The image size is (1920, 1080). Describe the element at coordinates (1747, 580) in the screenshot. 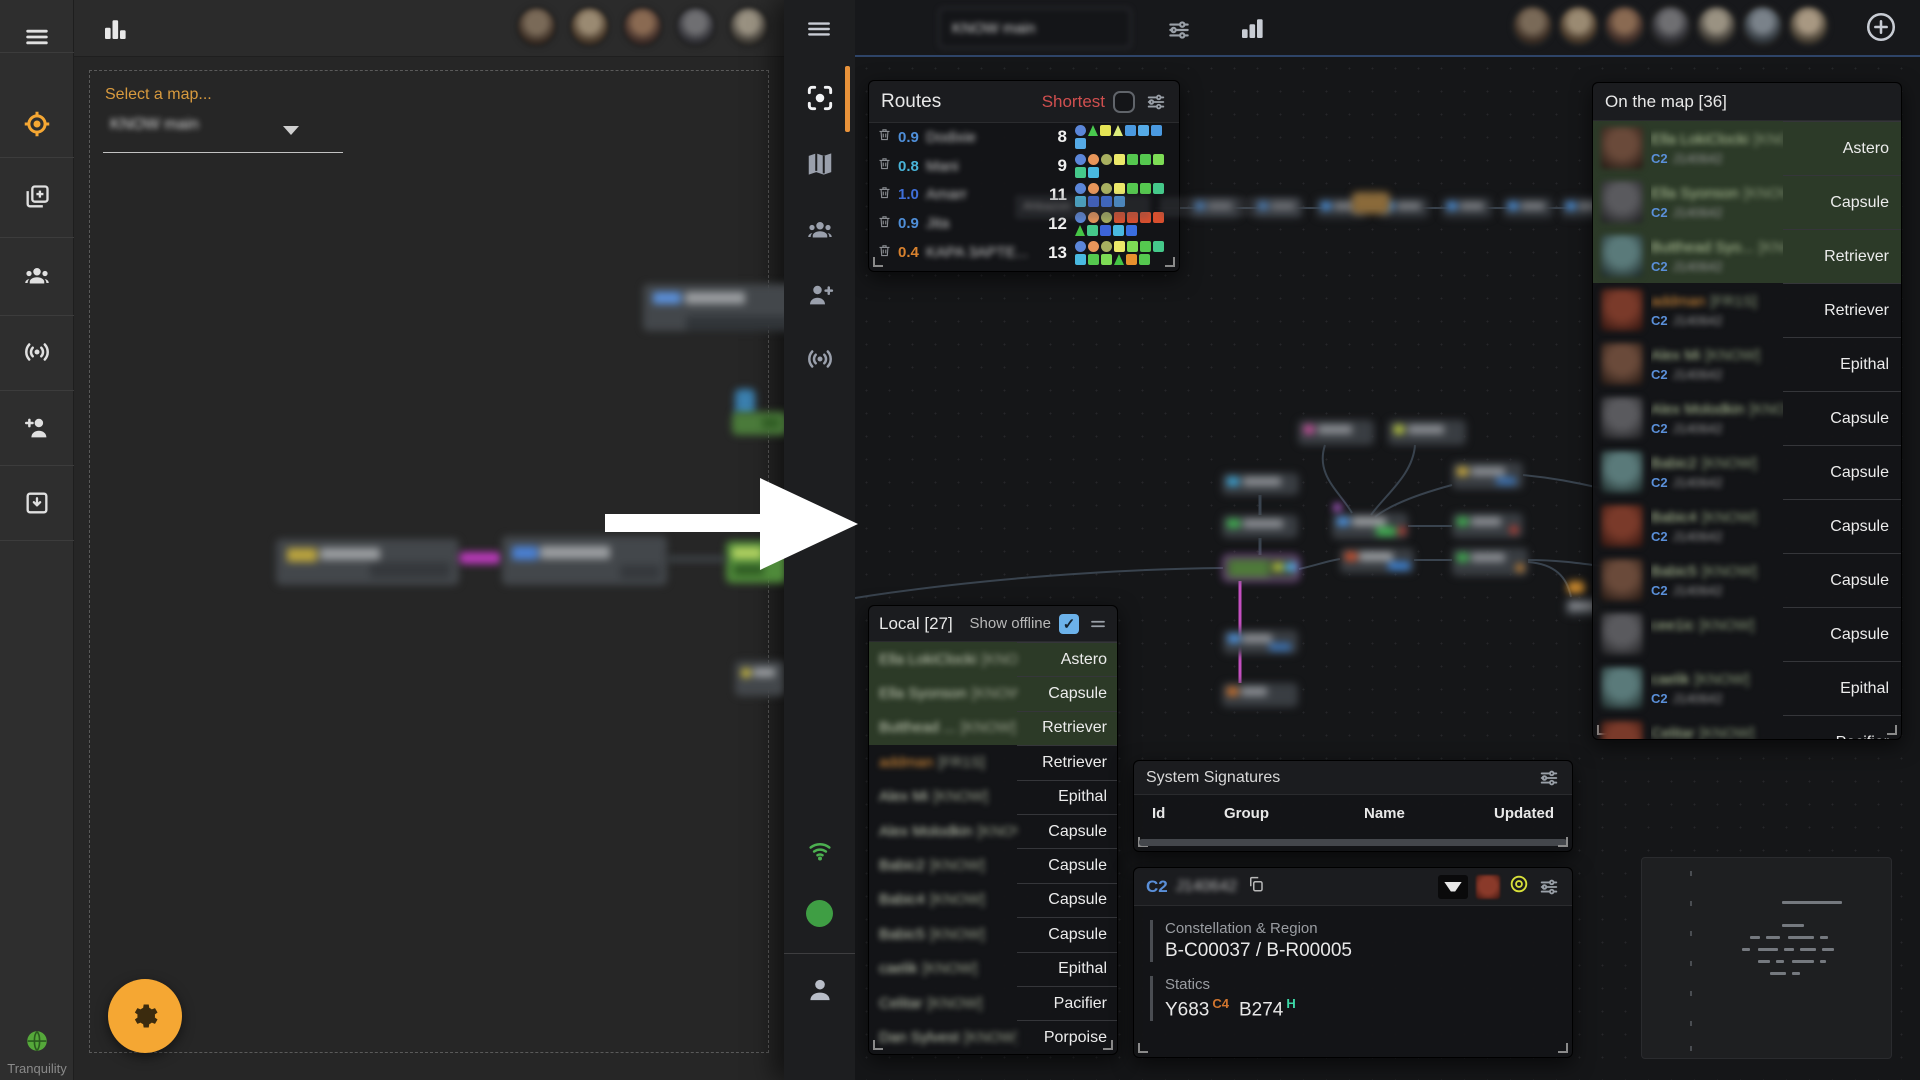

I see `on-map-pilot-row: Babic5 [KNOW] C2 J140642 Capsule` at that location.